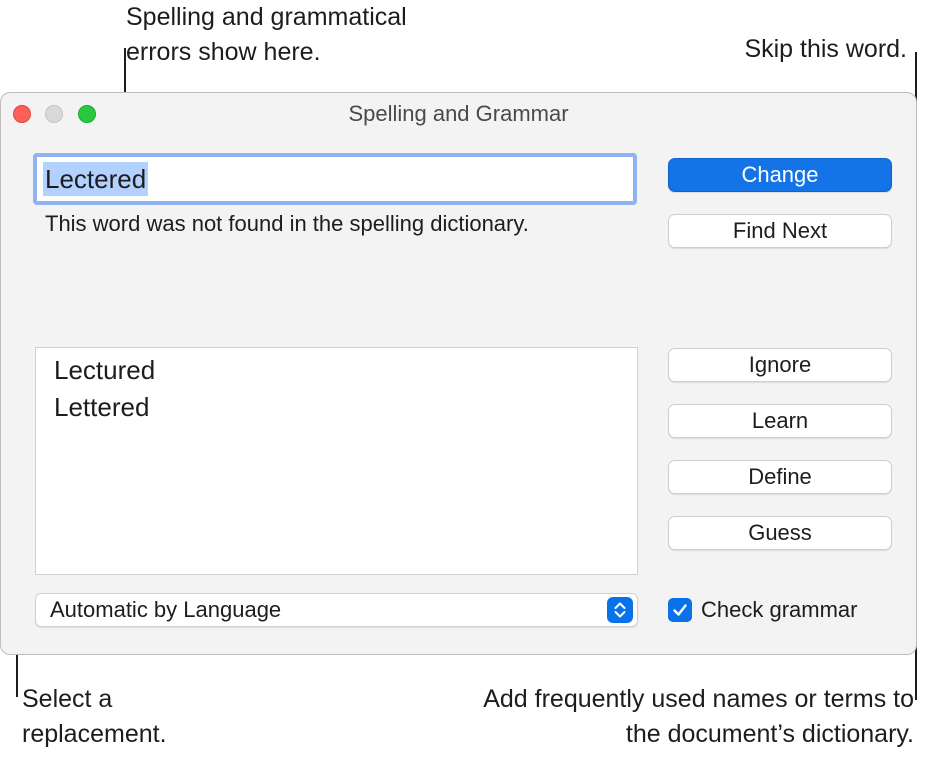  What do you see at coordinates (698, 699) in the screenshot?
I see `callout-add-line1: Add frequently used names or terms to` at bounding box center [698, 699].